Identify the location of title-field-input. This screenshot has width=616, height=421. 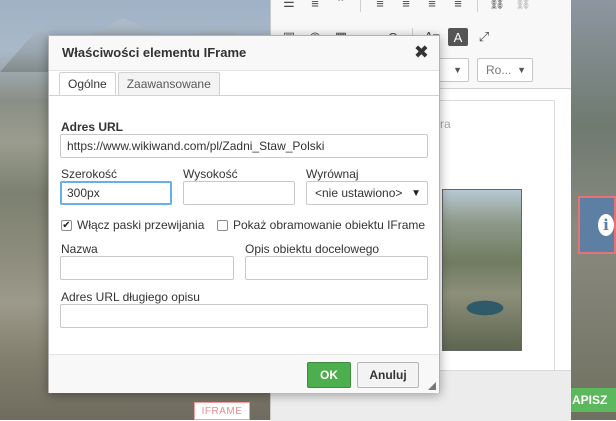
(336, 268).